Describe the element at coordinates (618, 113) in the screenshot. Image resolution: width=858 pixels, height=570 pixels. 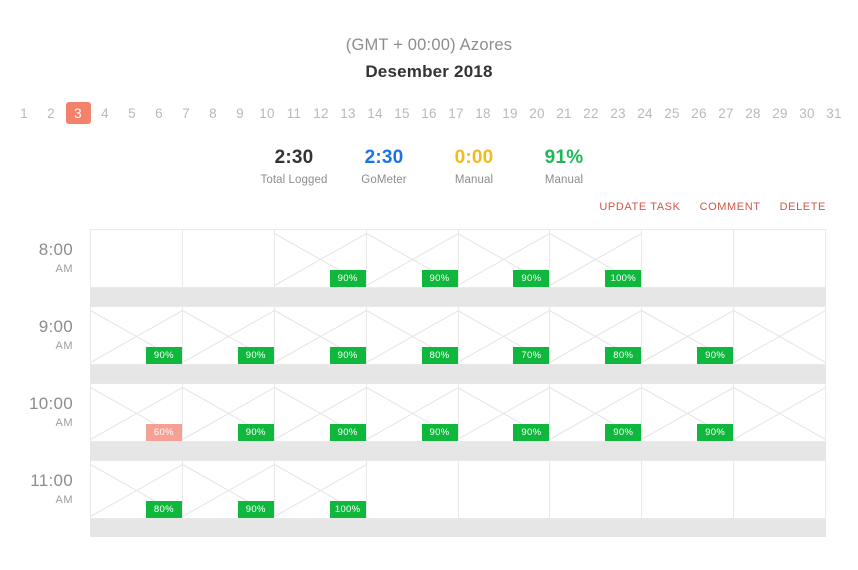
I see `day-cell-23: 23` at that location.